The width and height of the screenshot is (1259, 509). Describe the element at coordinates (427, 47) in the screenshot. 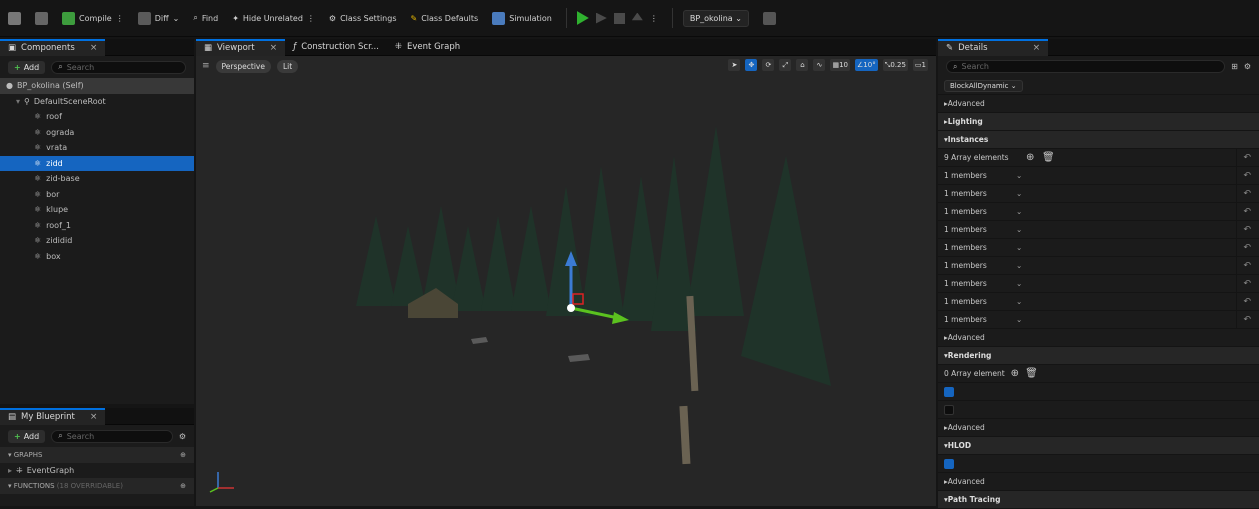

I see `tab-event-graph: ⁜ Event Graph` at that location.